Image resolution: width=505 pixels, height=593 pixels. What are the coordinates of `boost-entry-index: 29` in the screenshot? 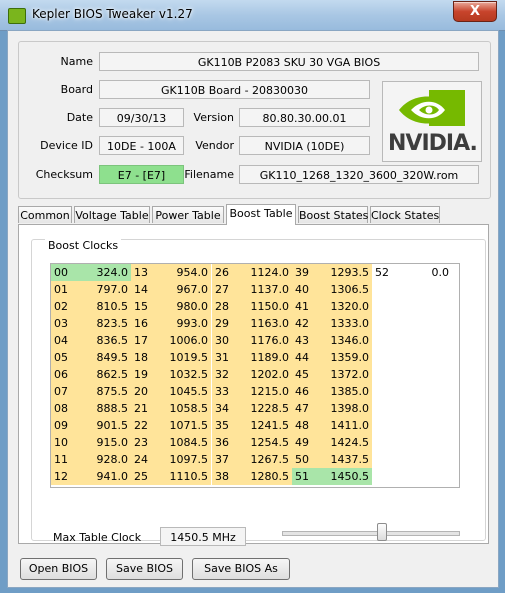 It's located at (227, 323).